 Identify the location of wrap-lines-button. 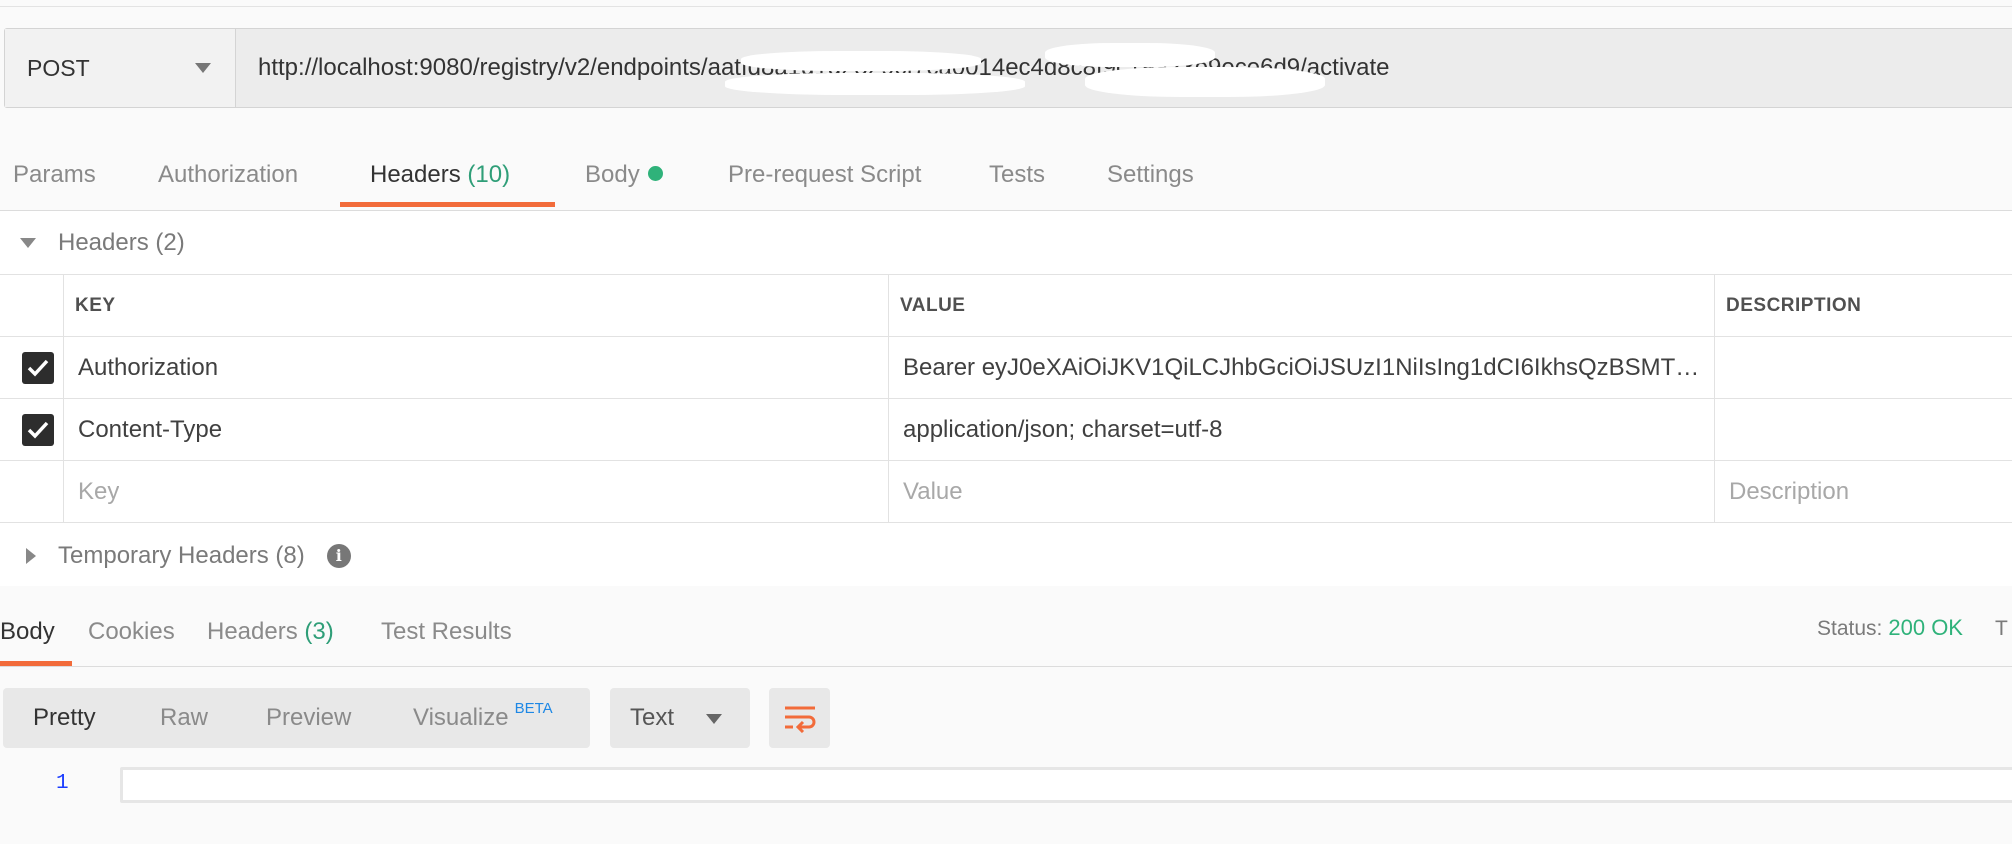
(799, 718).